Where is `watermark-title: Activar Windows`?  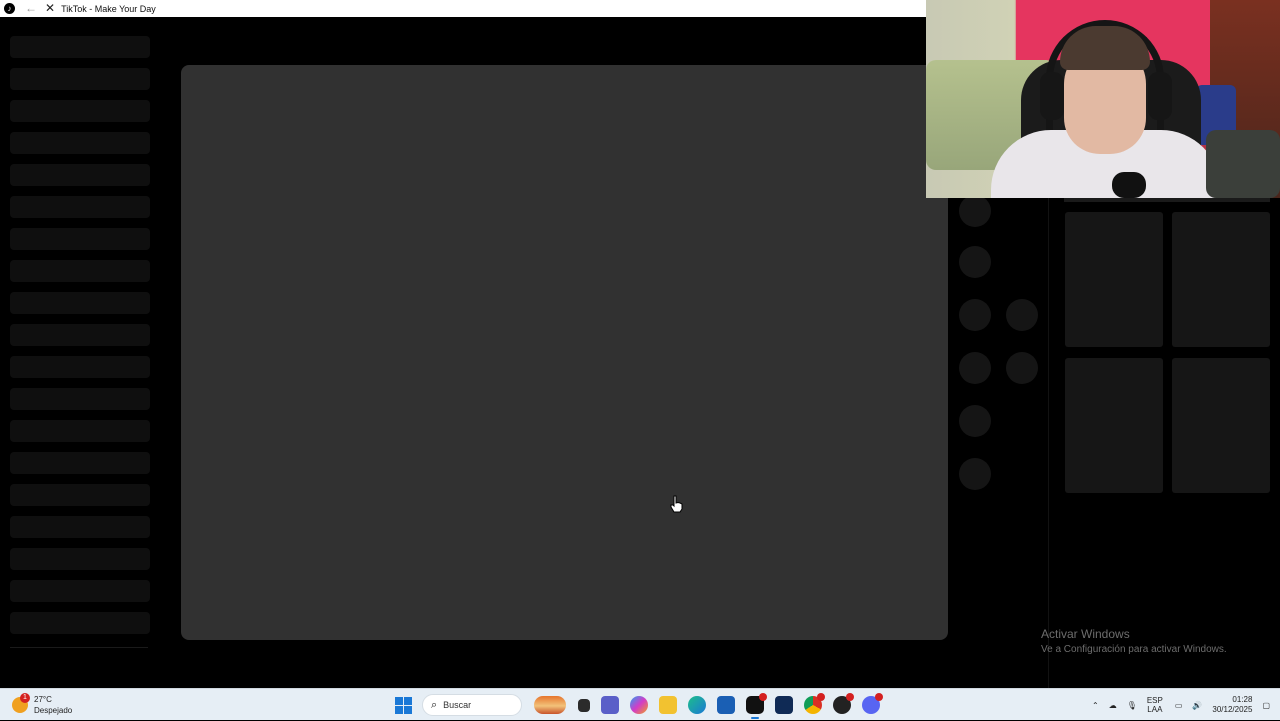 watermark-title: Activar Windows is located at coordinates (1085, 634).